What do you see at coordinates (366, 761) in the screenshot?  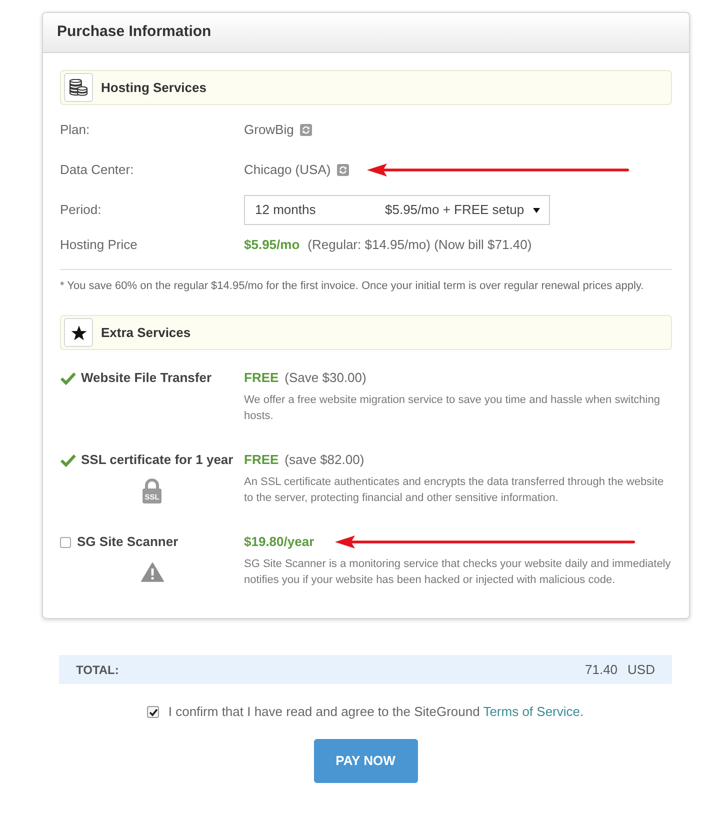 I see `pay-now-button: PAY NOW` at bounding box center [366, 761].